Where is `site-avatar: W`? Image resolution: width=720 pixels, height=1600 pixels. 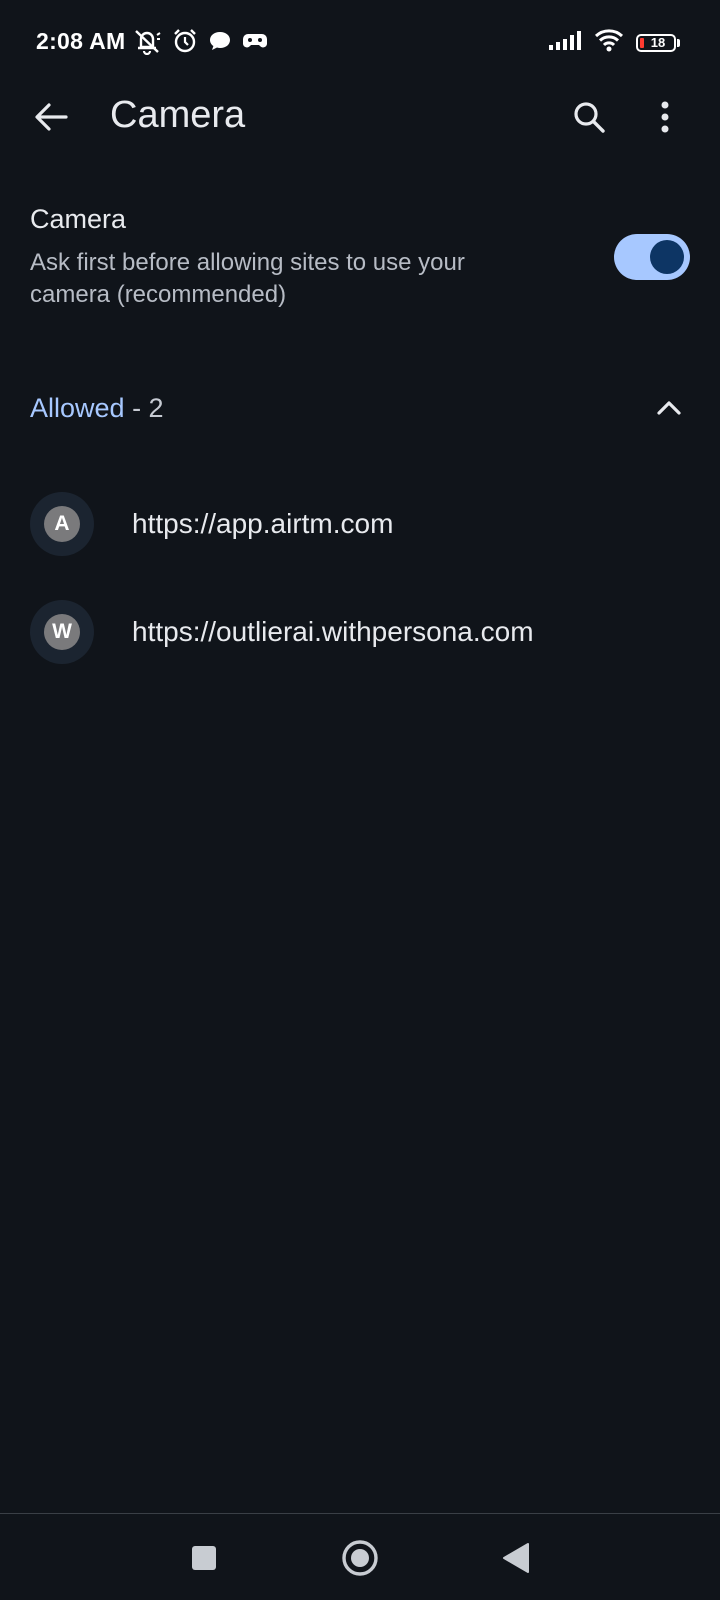 site-avatar: W is located at coordinates (62, 632).